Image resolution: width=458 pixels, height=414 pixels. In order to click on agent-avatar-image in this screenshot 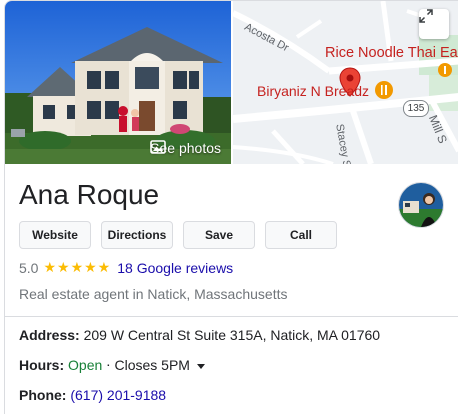, I will do `click(421, 205)`.